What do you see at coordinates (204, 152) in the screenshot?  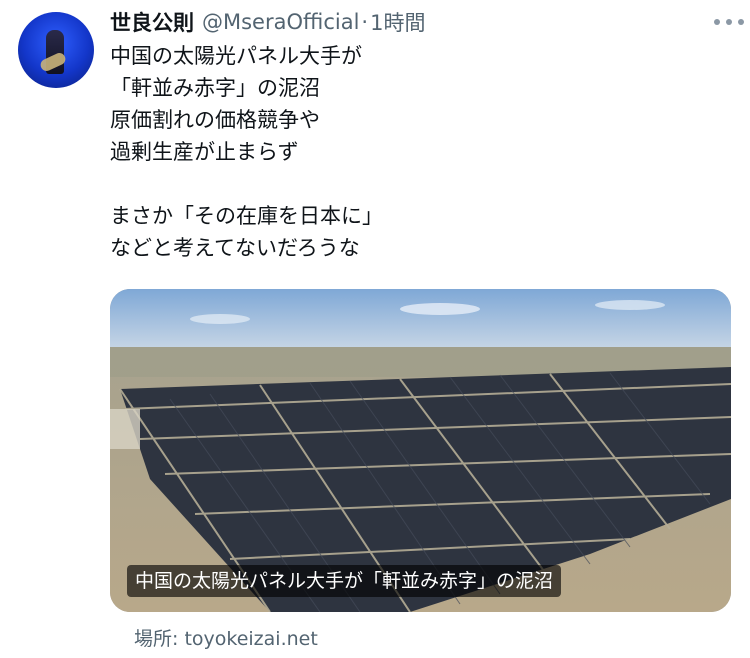 I see `tweet-text-line: 過剰生産が止まらず` at bounding box center [204, 152].